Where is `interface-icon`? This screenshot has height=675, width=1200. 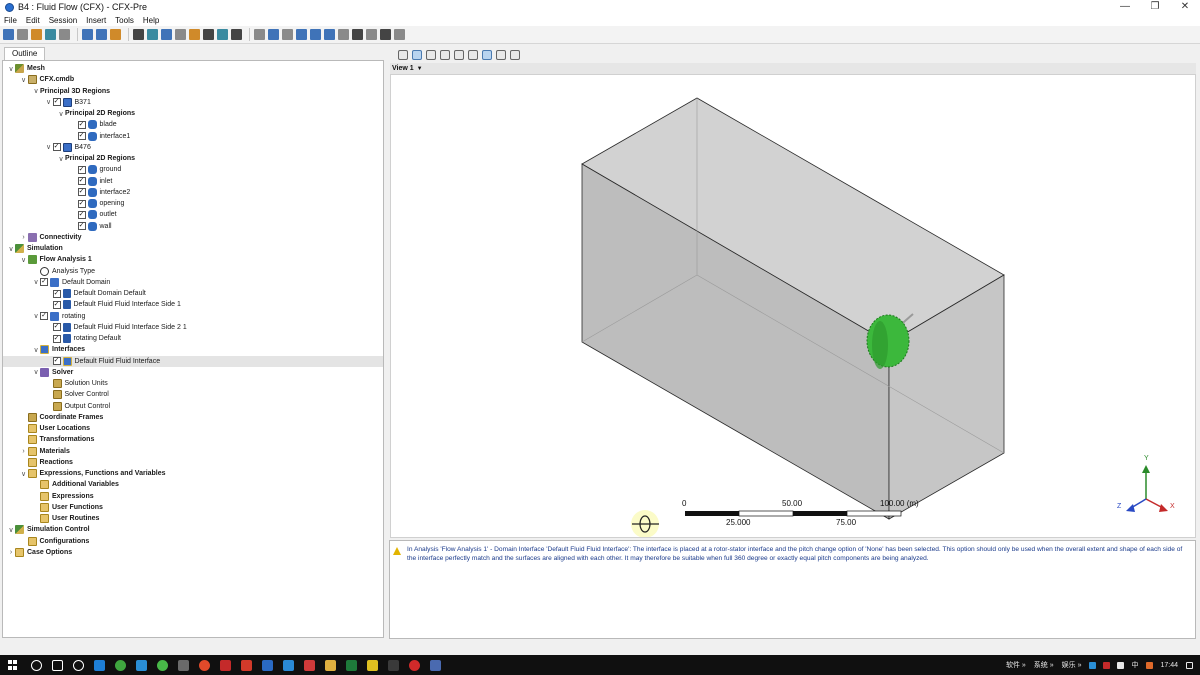
interface-icon is located at coordinates (273, 34).